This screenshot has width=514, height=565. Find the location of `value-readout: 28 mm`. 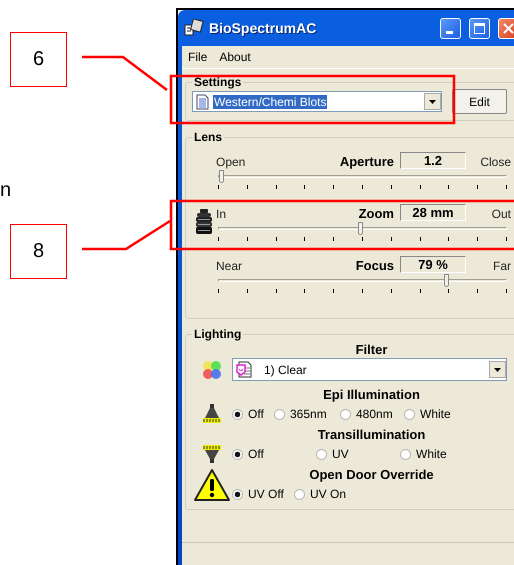

value-readout: 28 mm is located at coordinates (433, 212).